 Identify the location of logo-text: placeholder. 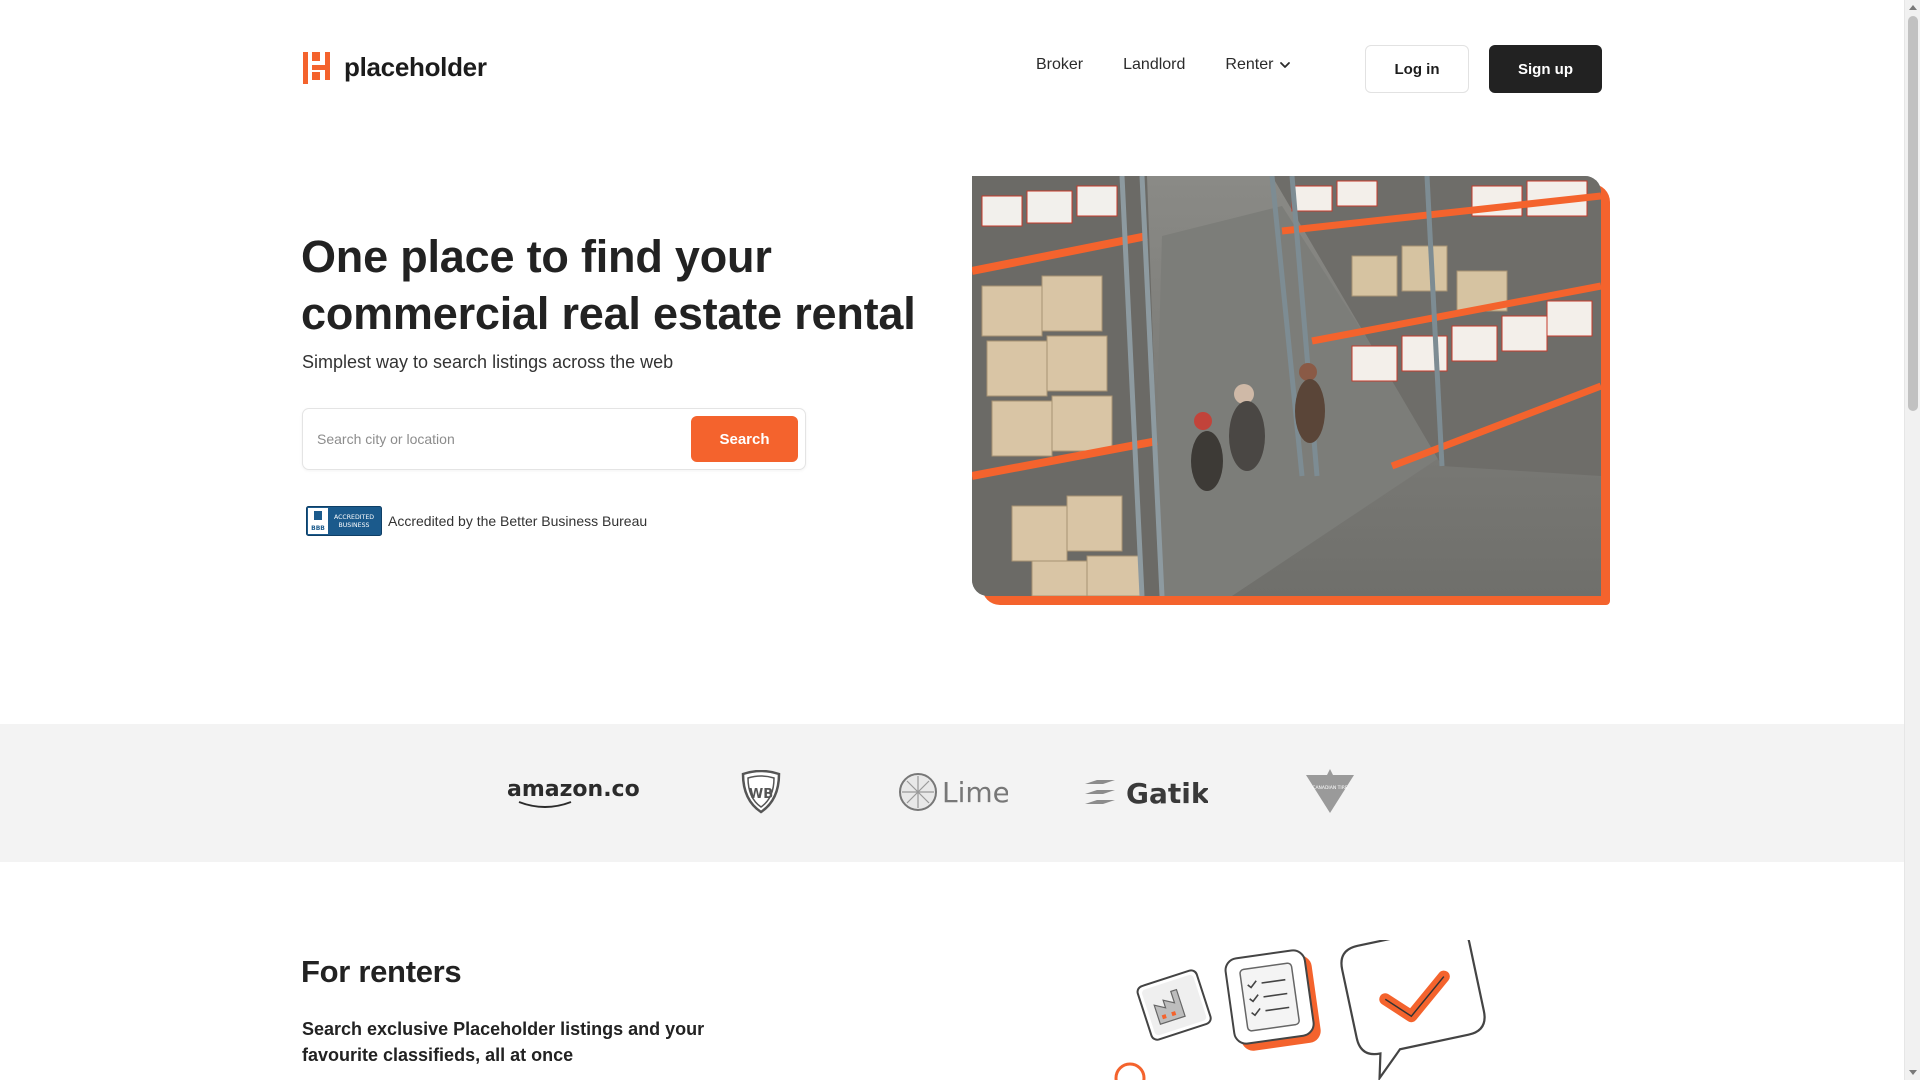
(415, 66).